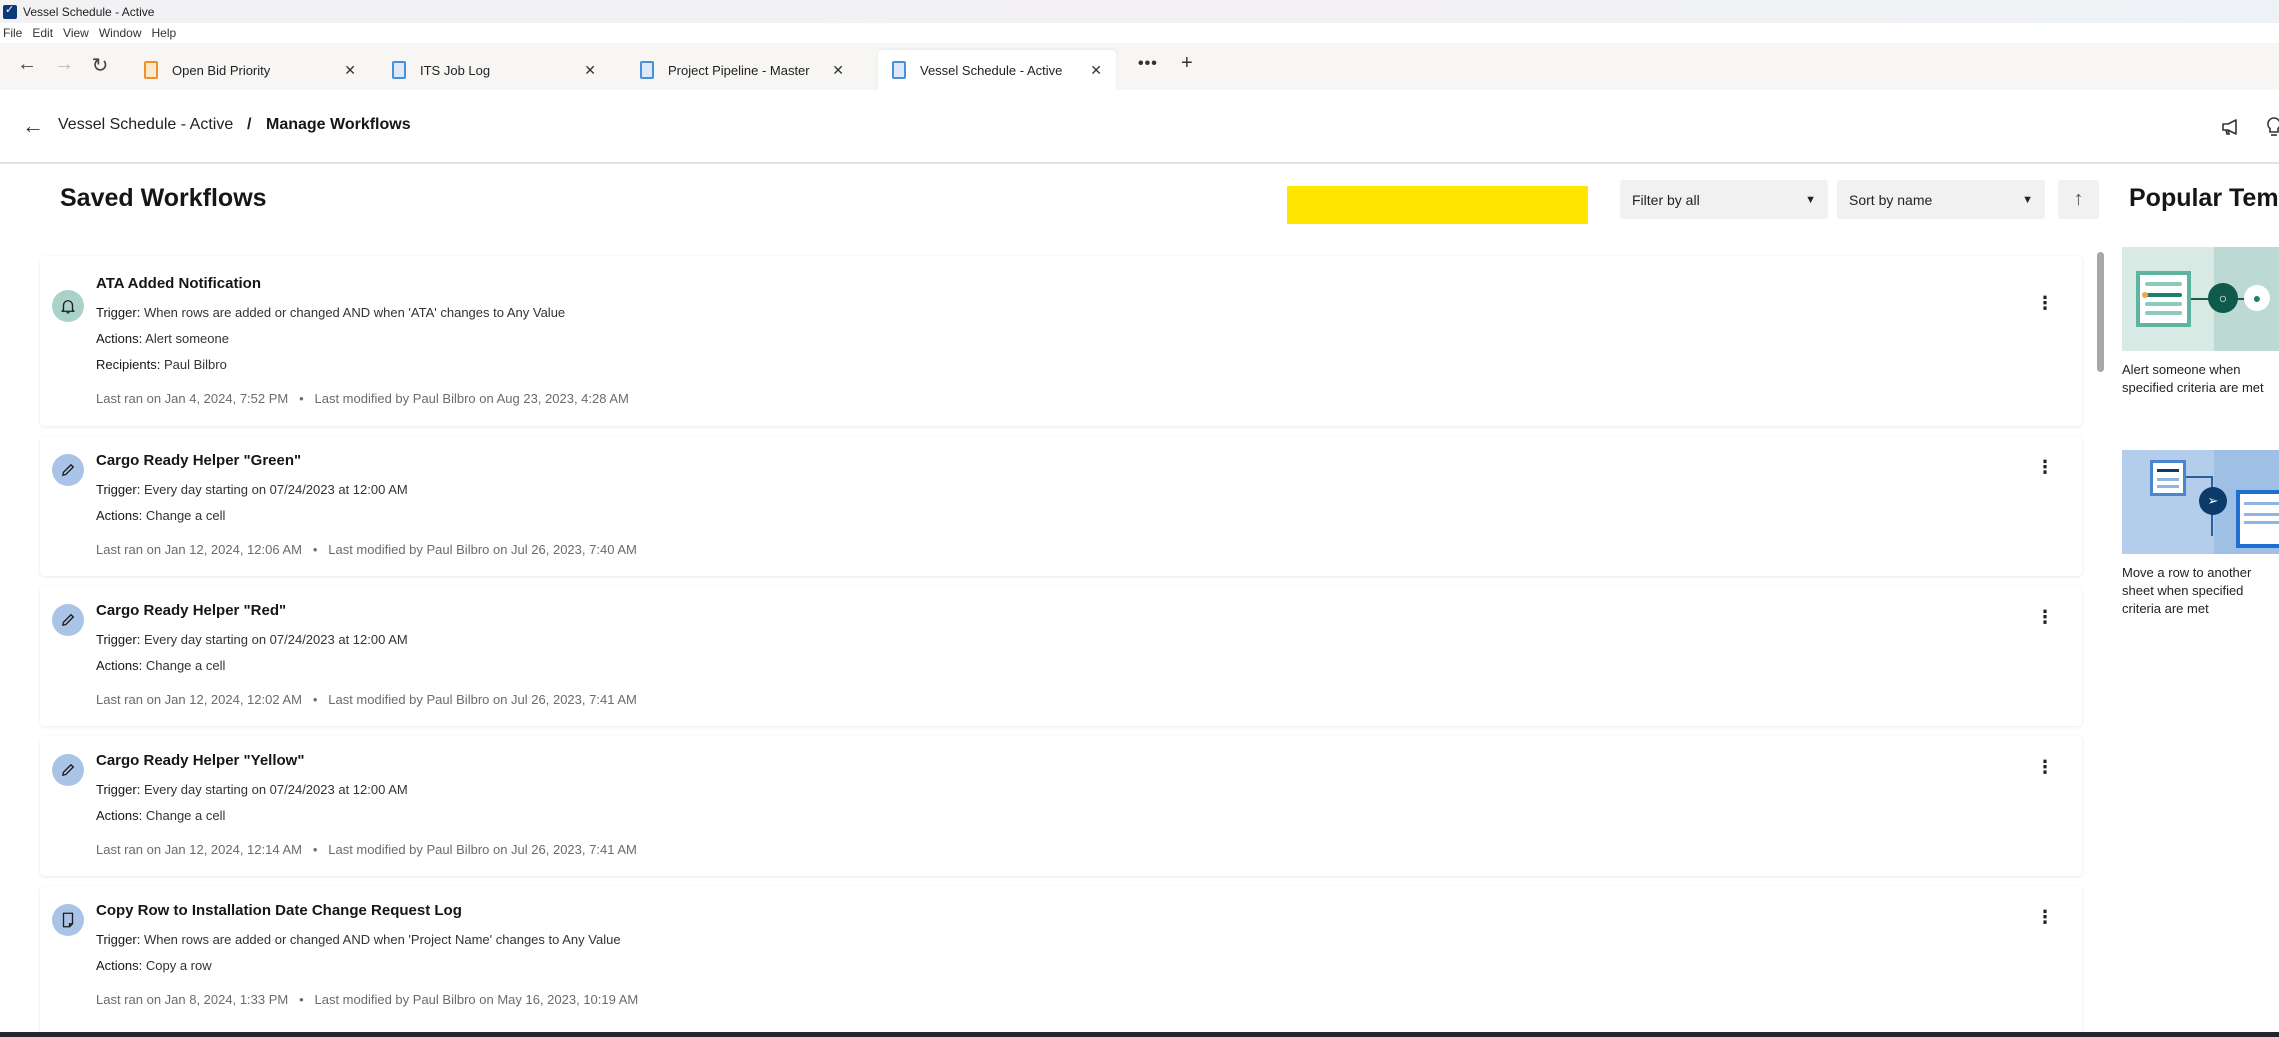  Describe the element at coordinates (1437, 205) in the screenshot. I see `redacted-search-field` at that location.